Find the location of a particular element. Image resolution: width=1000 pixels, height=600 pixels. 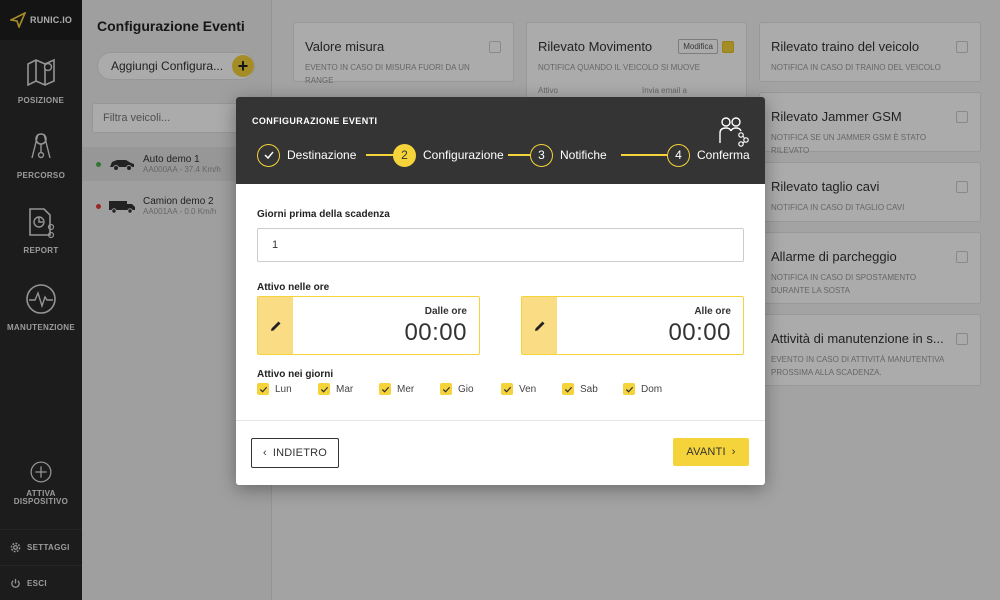

time-from-picker: Dalle ore 00:00 is located at coordinates (368, 325).